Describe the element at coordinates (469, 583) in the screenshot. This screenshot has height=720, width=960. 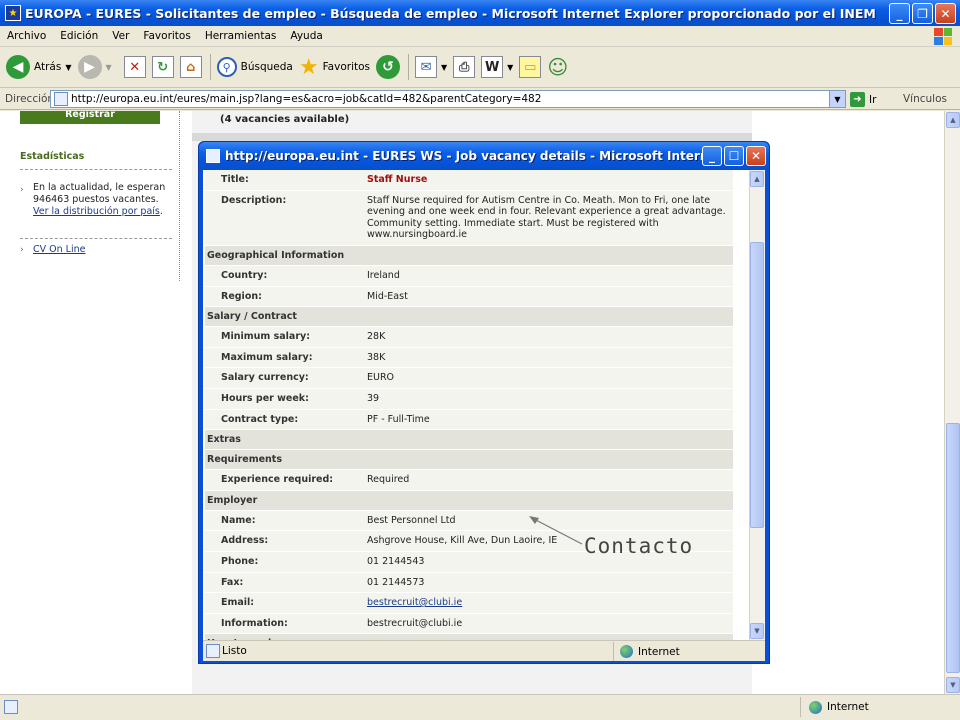
I see `detail-row: Fax: 01 2144573` at that location.